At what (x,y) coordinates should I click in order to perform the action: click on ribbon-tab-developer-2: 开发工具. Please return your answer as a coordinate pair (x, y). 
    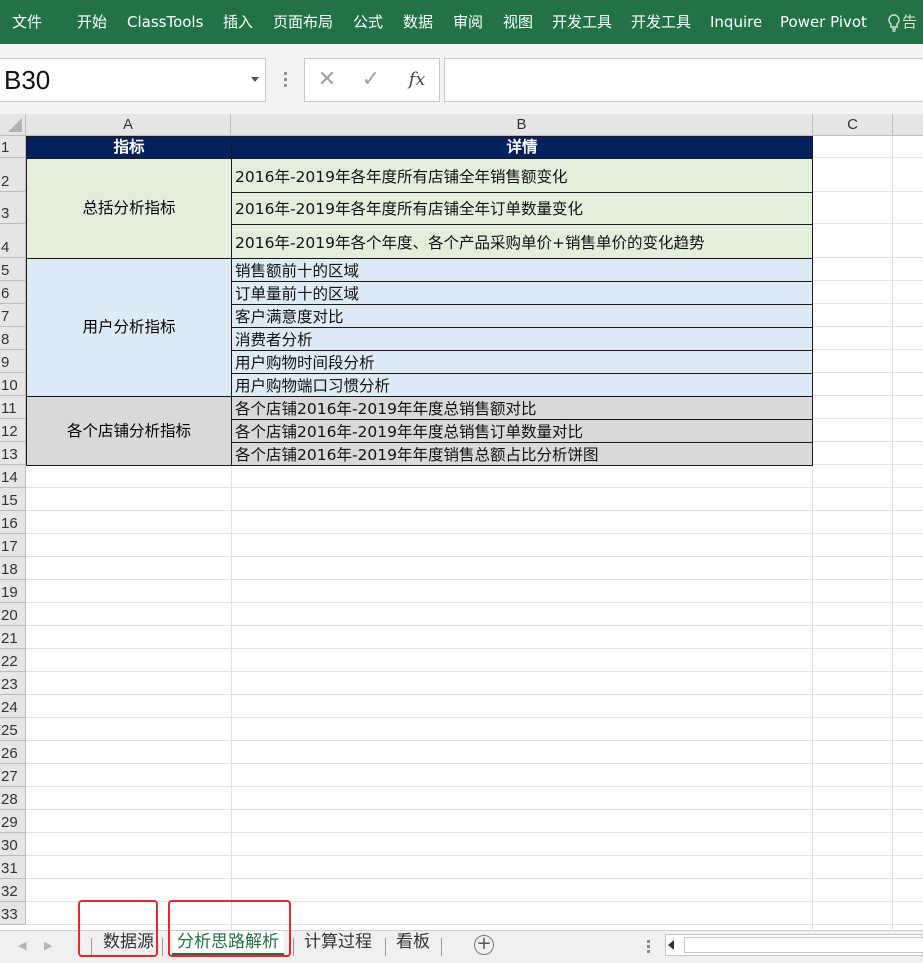
    Looking at the image, I should click on (661, 22).